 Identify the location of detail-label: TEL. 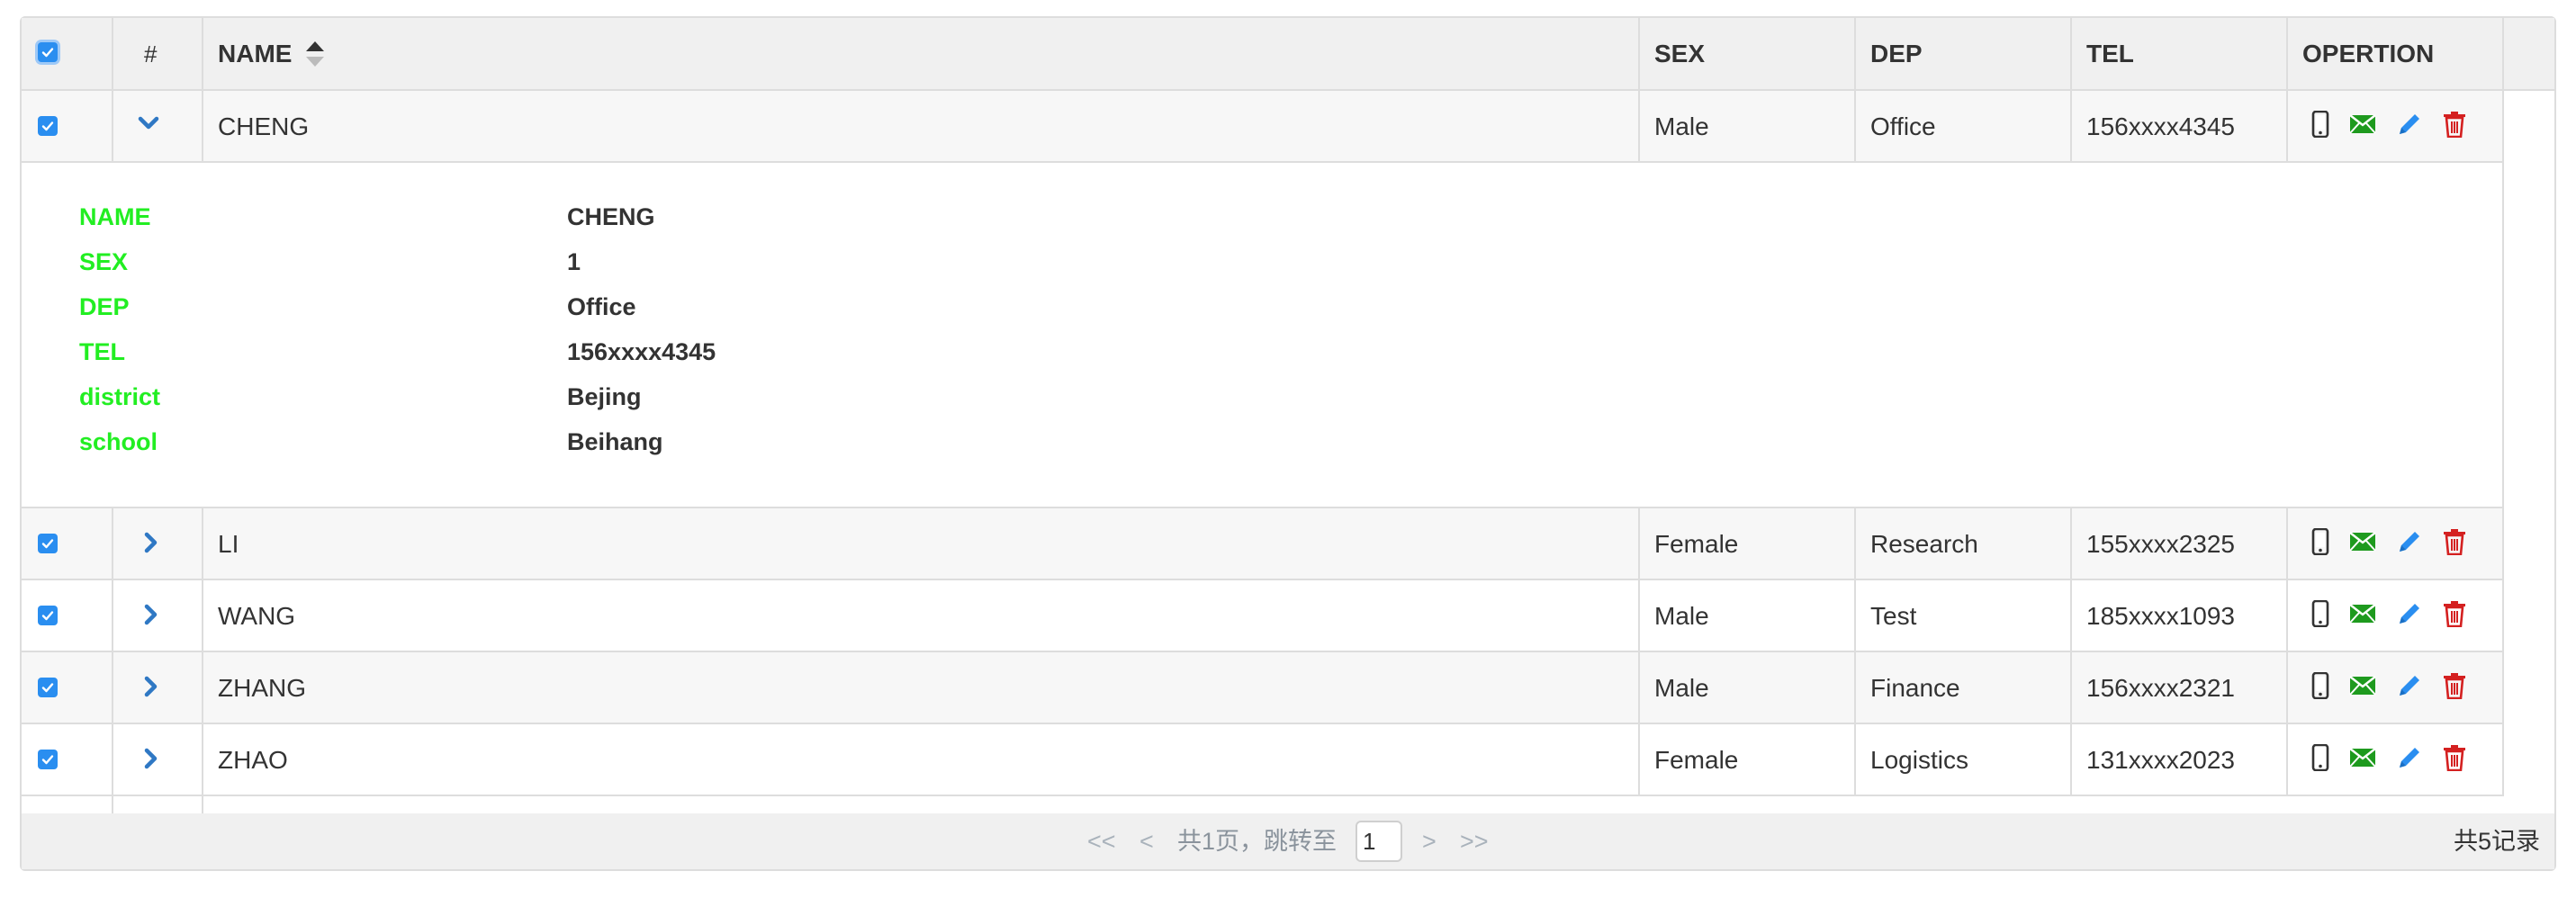
(102, 351).